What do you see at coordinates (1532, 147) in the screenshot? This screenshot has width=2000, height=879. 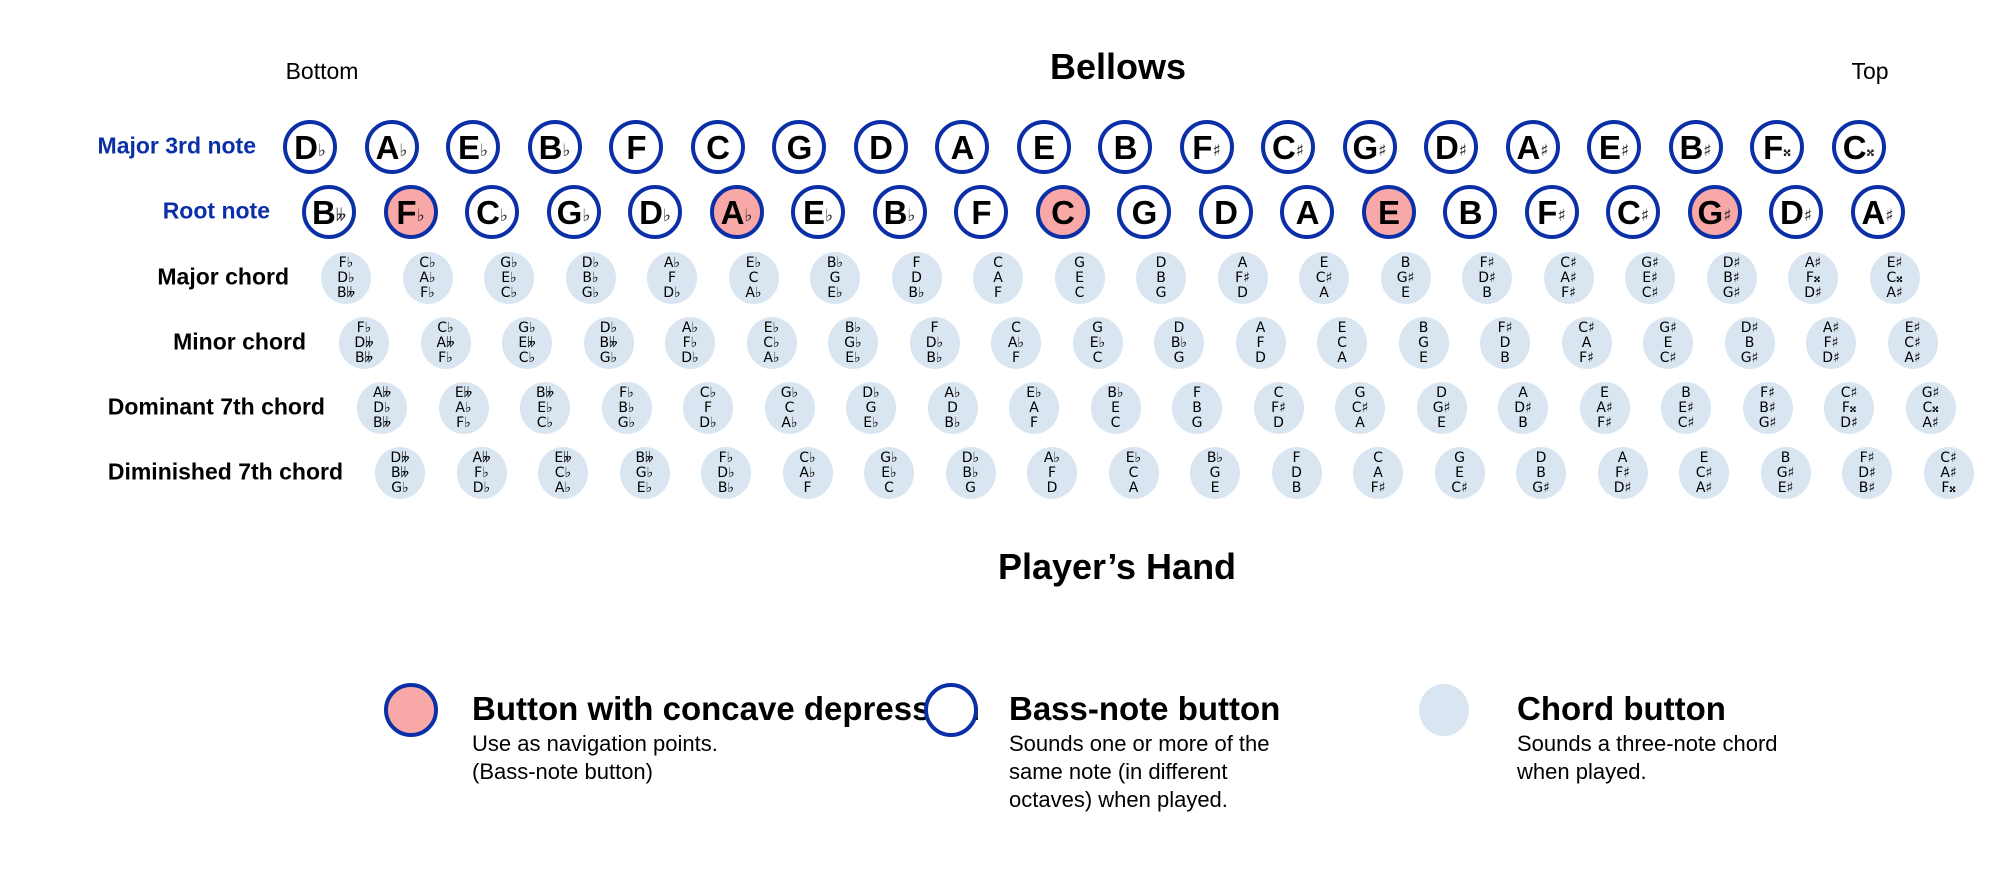 I see `major3rd-bass-button: A ♯` at bounding box center [1532, 147].